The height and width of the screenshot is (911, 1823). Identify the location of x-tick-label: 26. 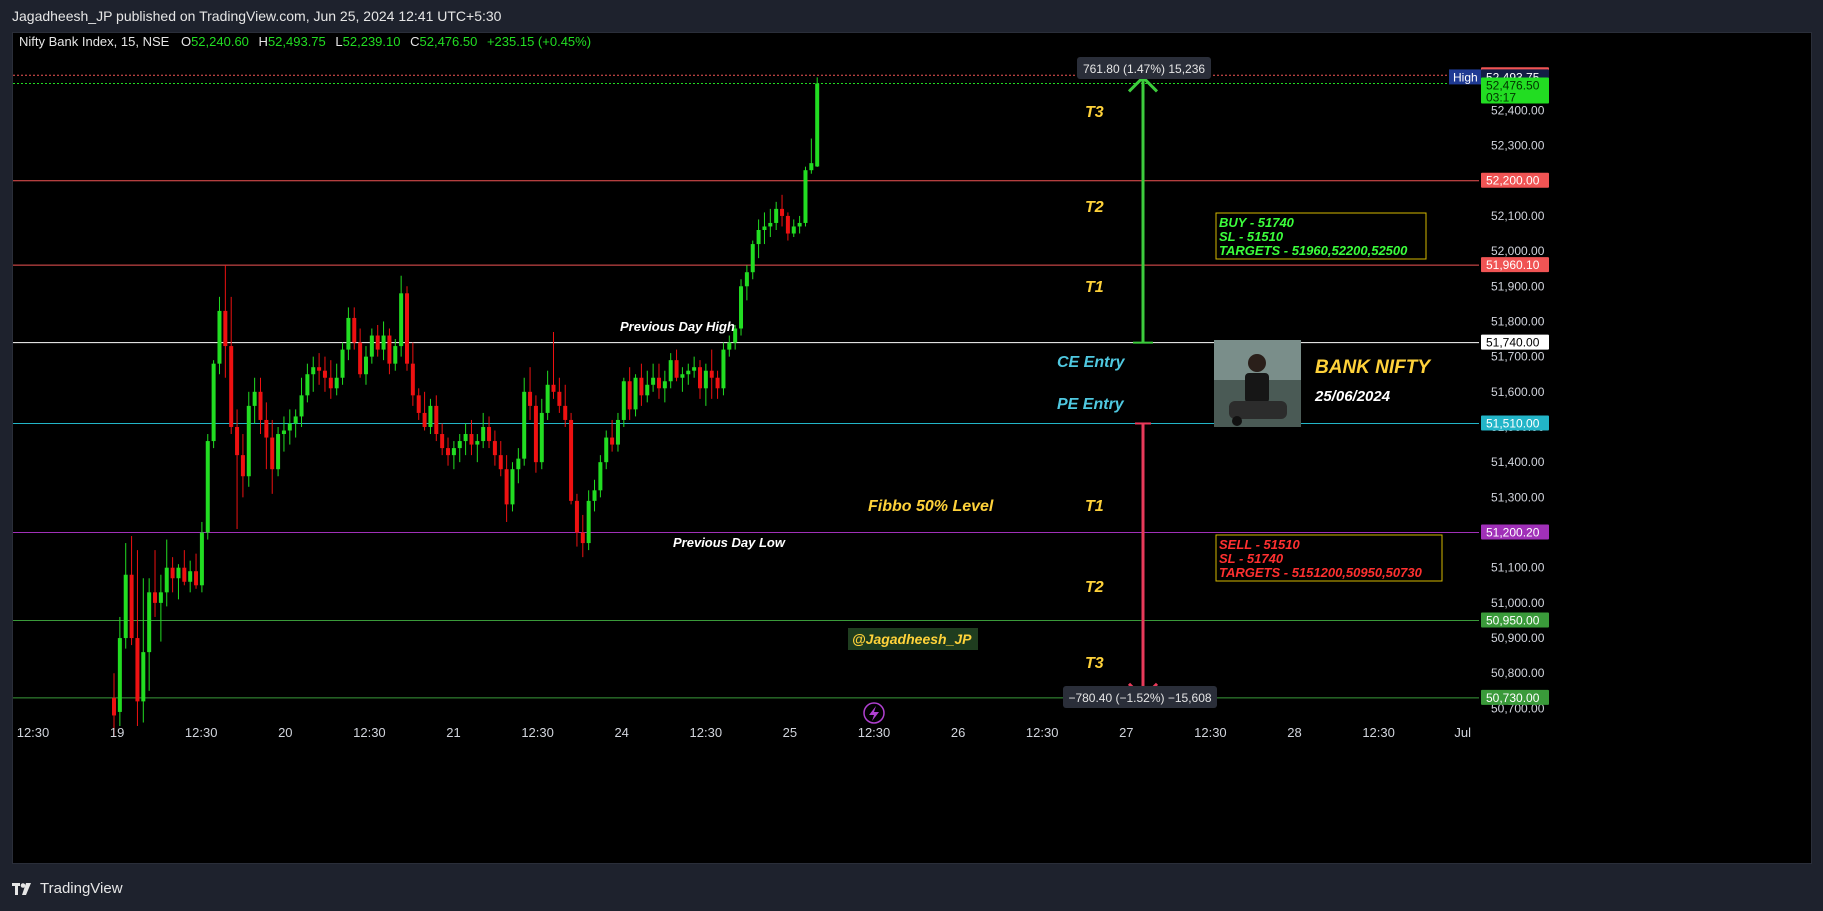
(958, 732).